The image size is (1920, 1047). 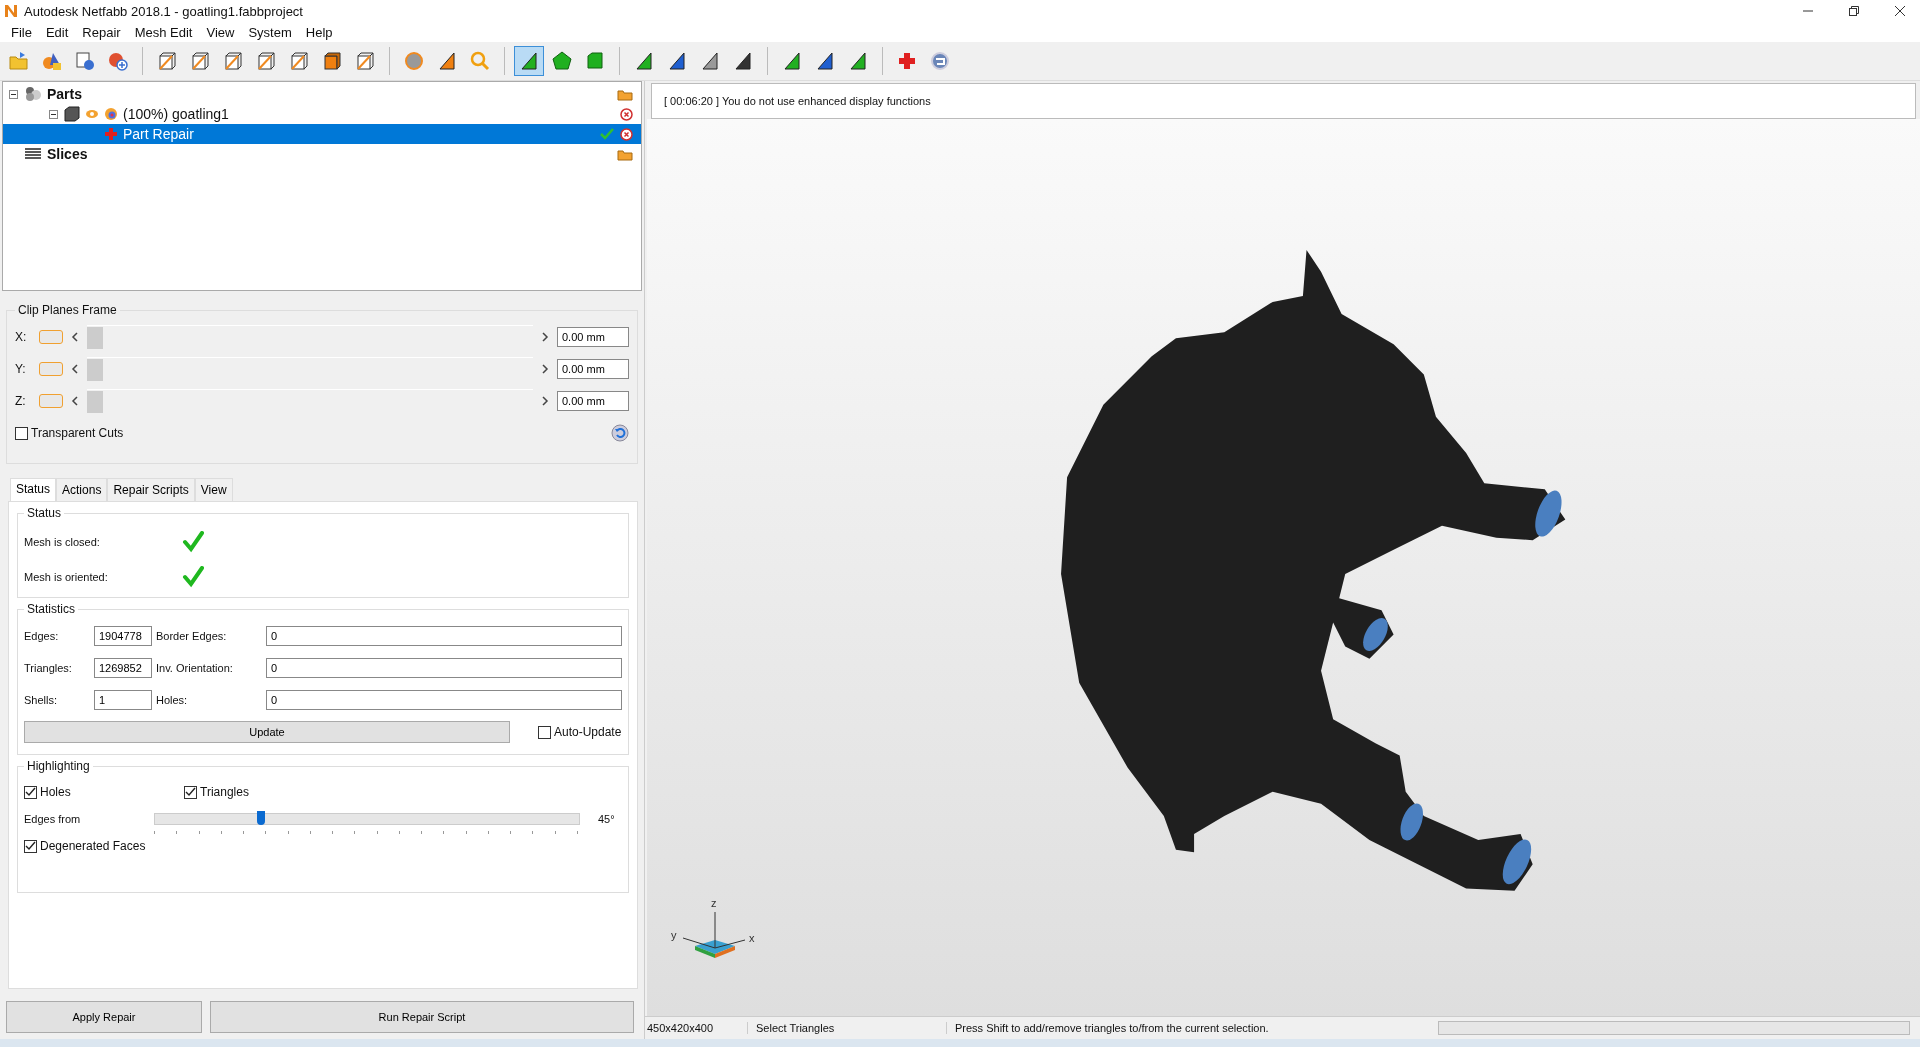 What do you see at coordinates (422, 1017) in the screenshot?
I see `action-button: Run Repair Script` at bounding box center [422, 1017].